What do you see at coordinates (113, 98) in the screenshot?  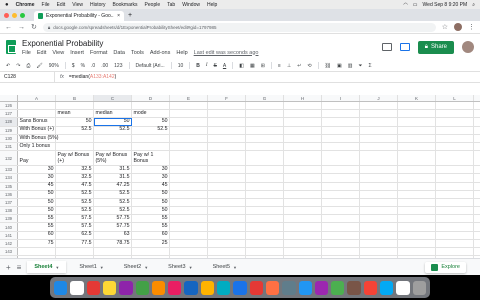 I see `column-header: C` at bounding box center [113, 98].